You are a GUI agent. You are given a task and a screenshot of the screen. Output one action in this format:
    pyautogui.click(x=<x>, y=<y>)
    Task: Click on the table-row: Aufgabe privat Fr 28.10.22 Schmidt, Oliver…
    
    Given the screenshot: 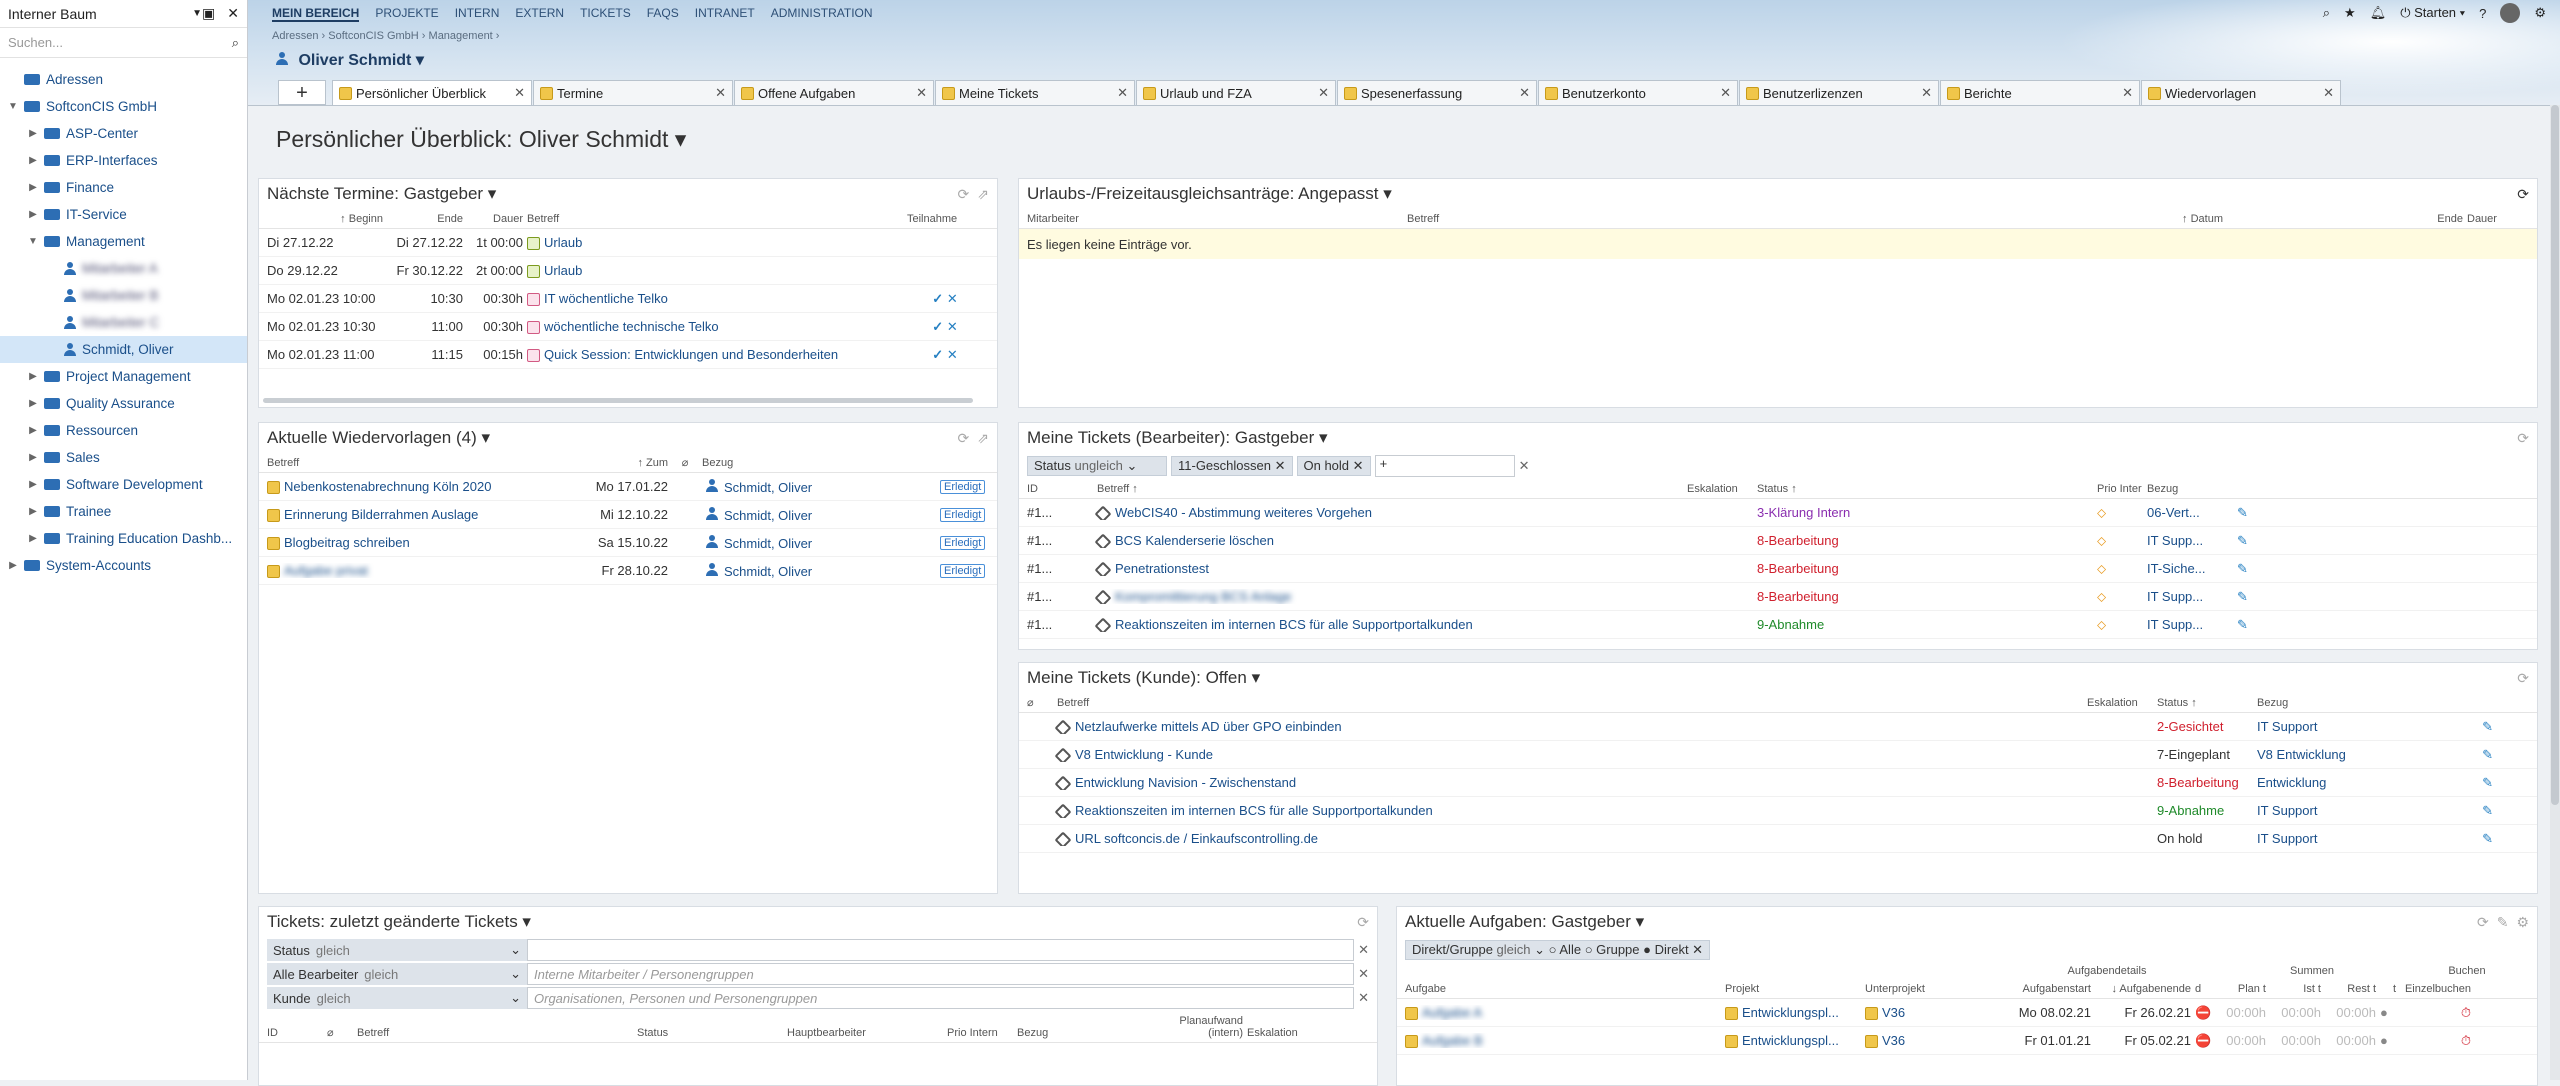 What is the action you would take?
    pyautogui.click(x=628, y=571)
    